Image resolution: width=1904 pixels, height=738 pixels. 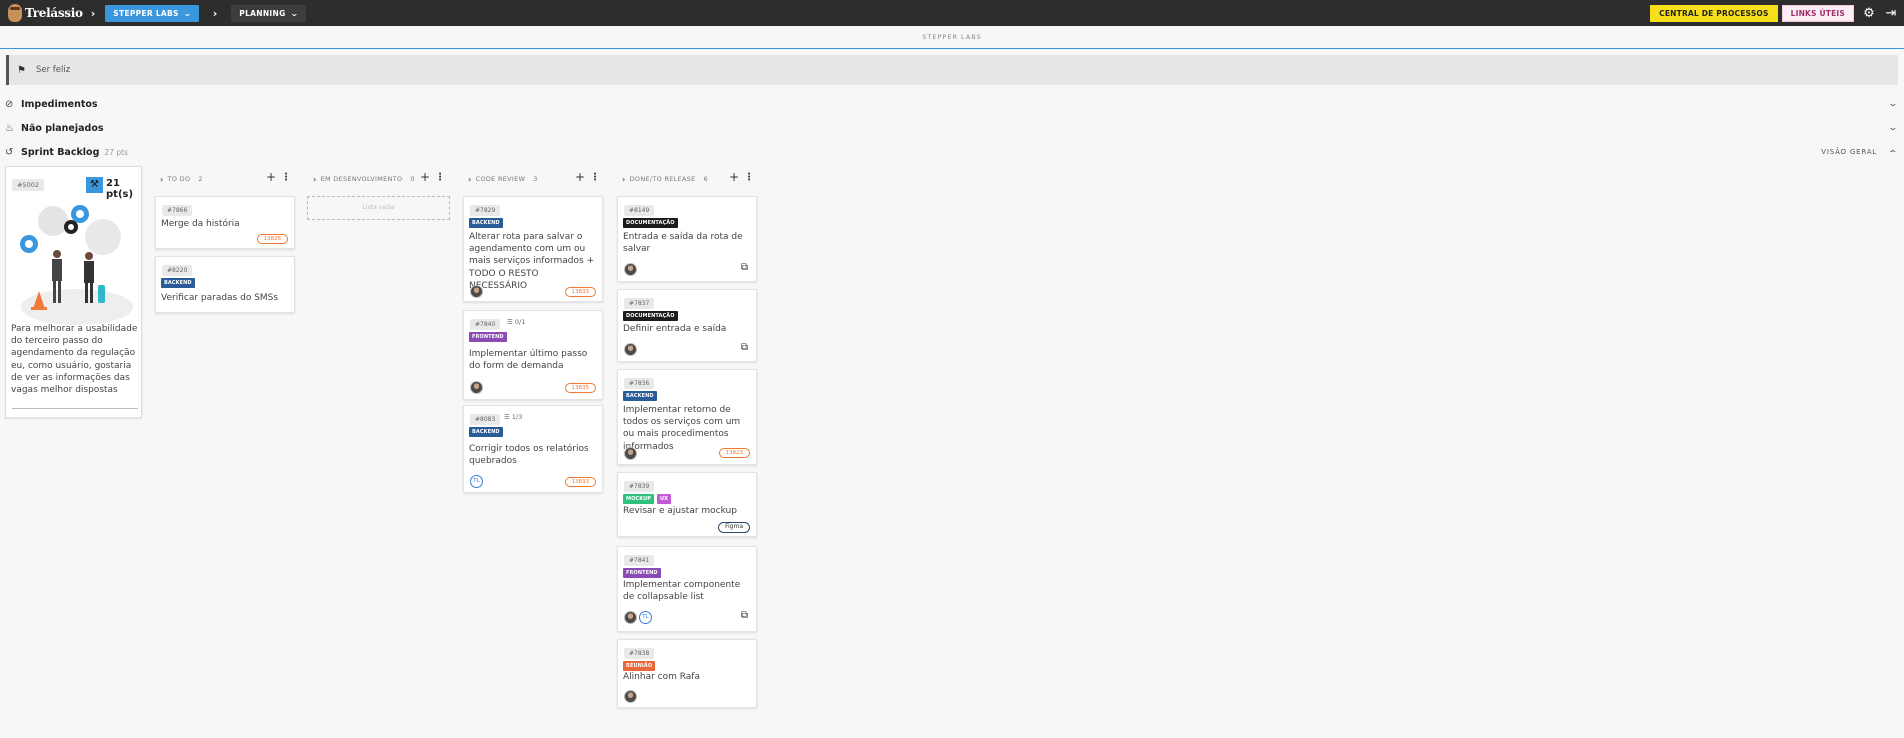 What do you see at coordinates (733, 527) in the screenshot?
I see `figma-link-pill: Figma` at bounding box center [733, 527].